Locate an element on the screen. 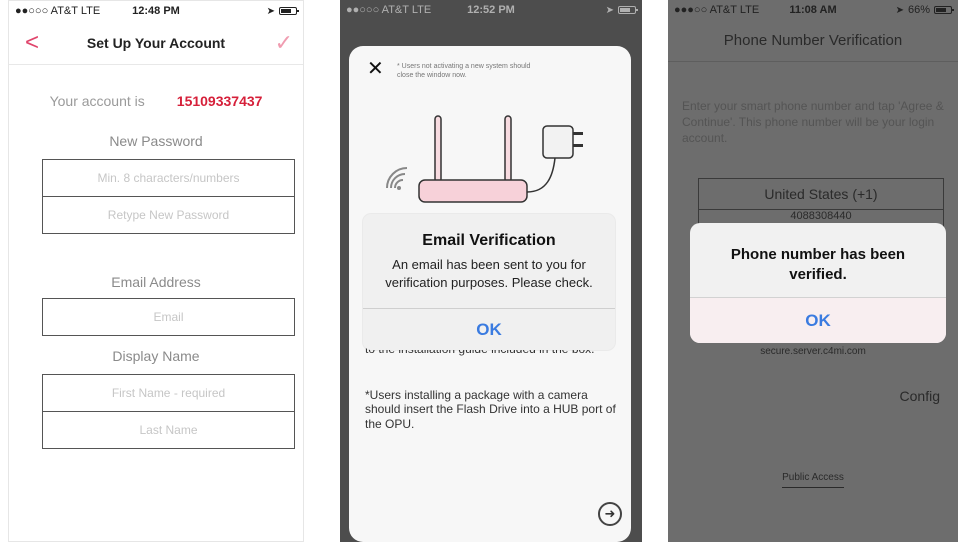  new-password-input: Min. 8 characters/numbers is located at coordinates (168, 178).